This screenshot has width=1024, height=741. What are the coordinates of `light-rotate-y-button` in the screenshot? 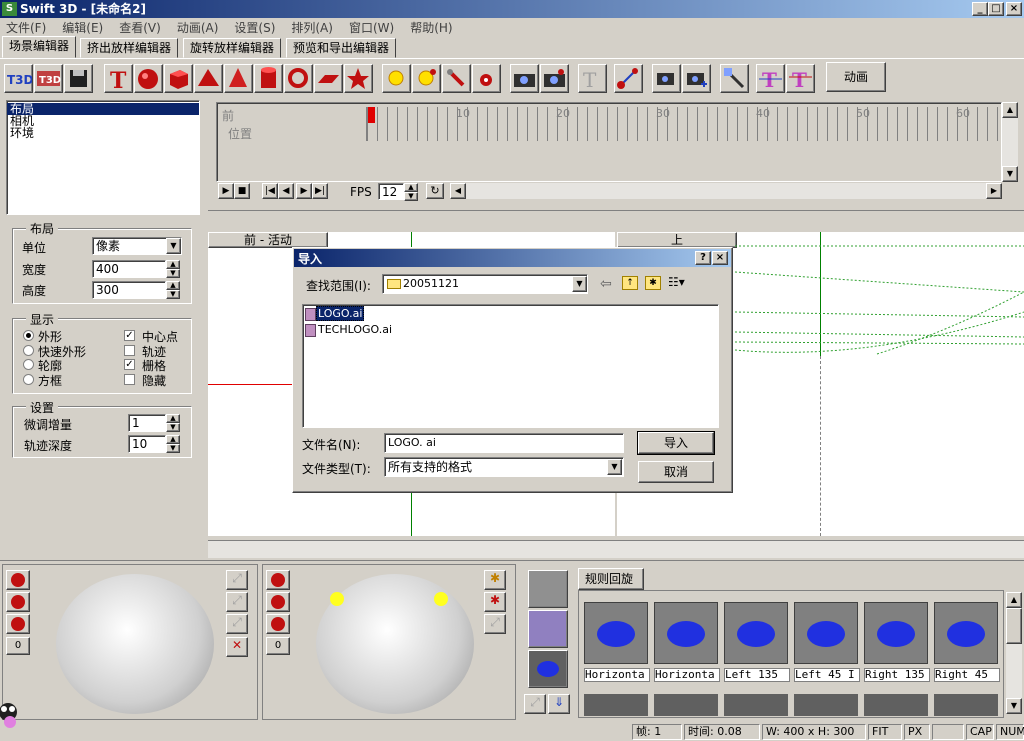 It's located at (278, 602).